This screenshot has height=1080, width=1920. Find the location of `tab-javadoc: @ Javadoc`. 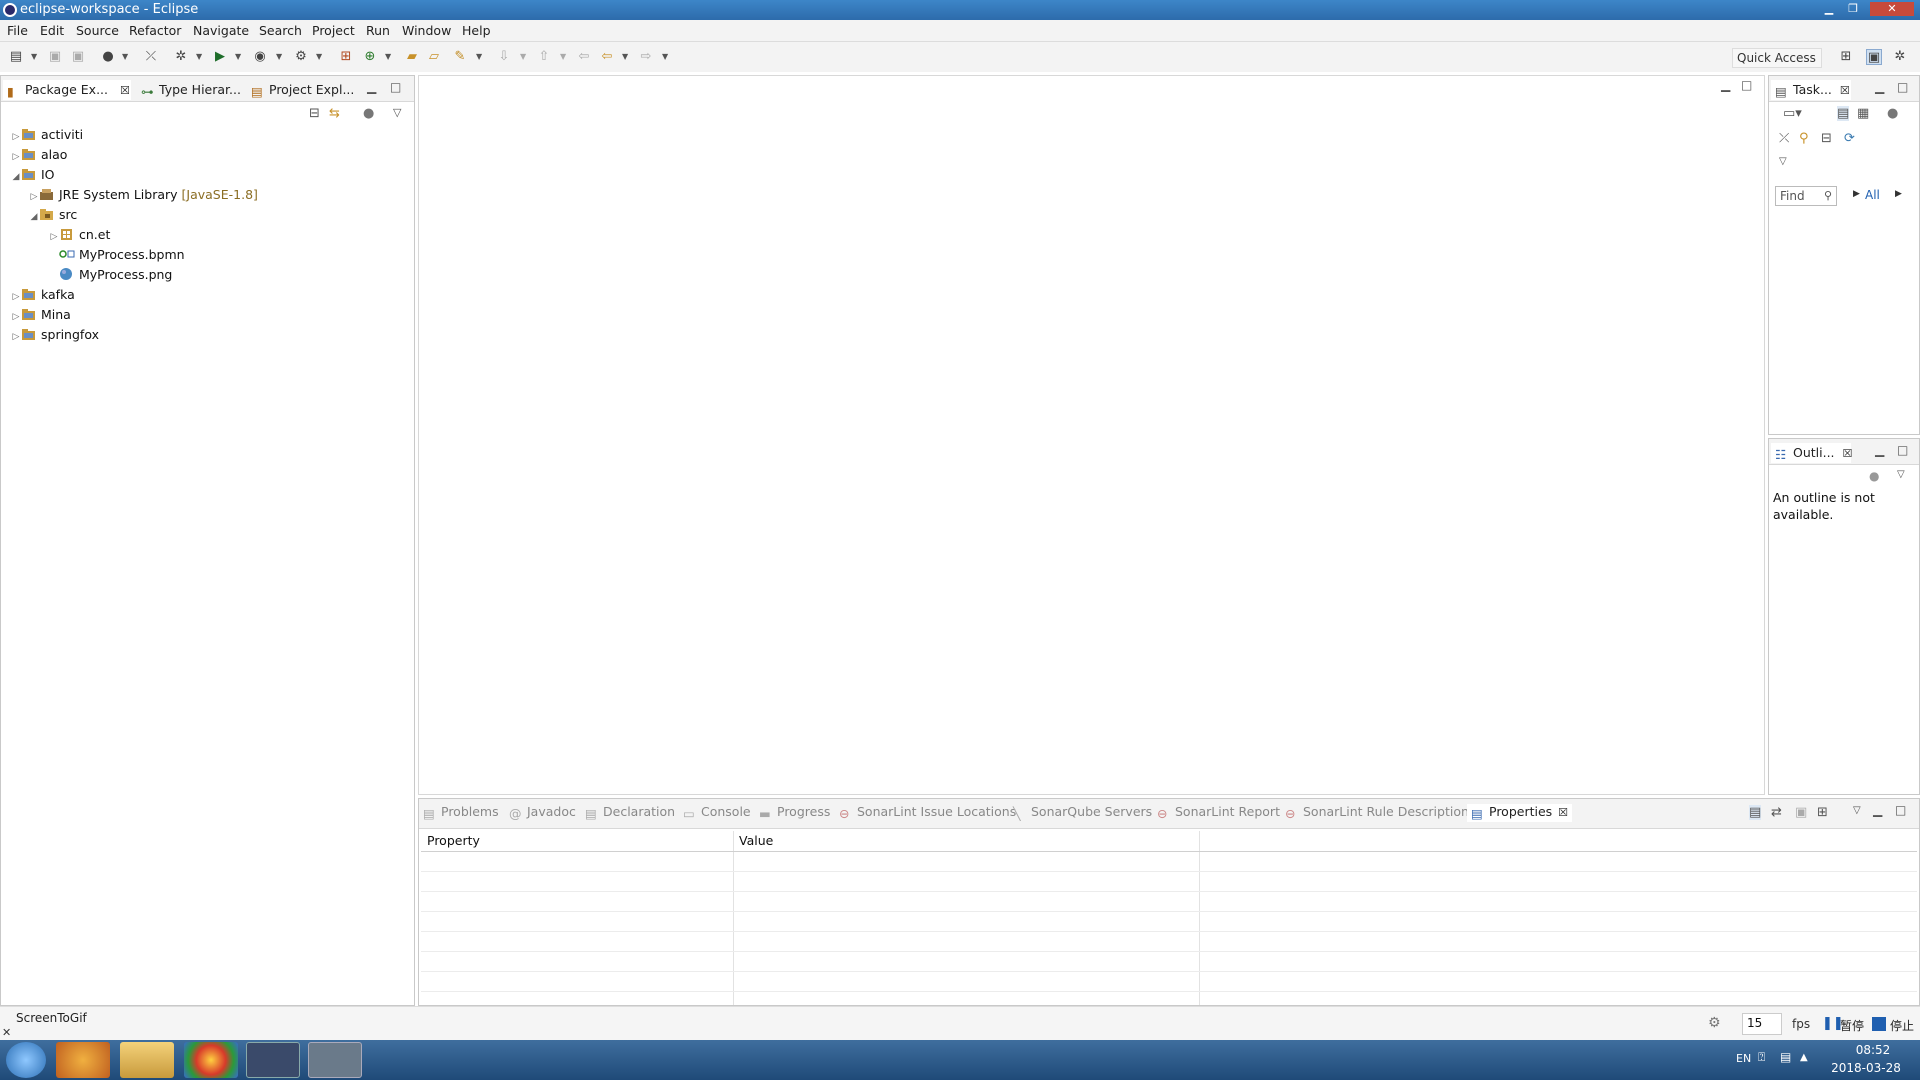

tab-javadoc: @ Javadoc is located at coordinates (542, 813).